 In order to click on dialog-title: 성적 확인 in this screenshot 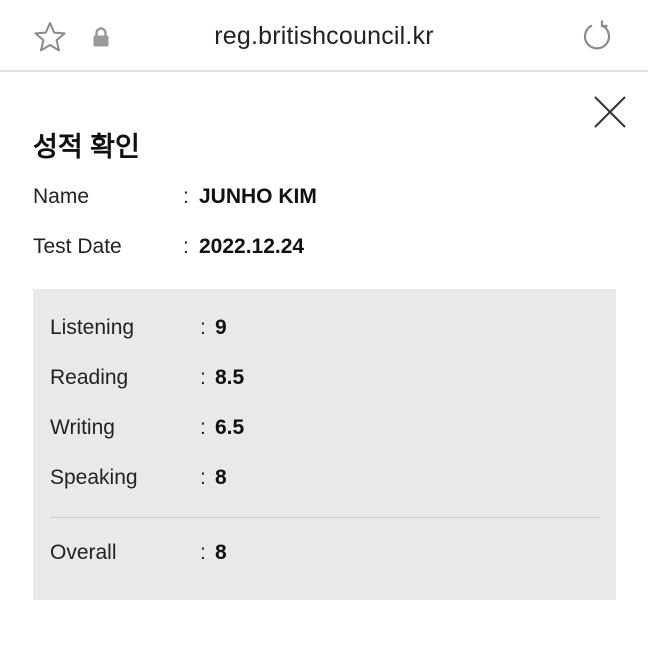, I will do `click(86, 147)`.